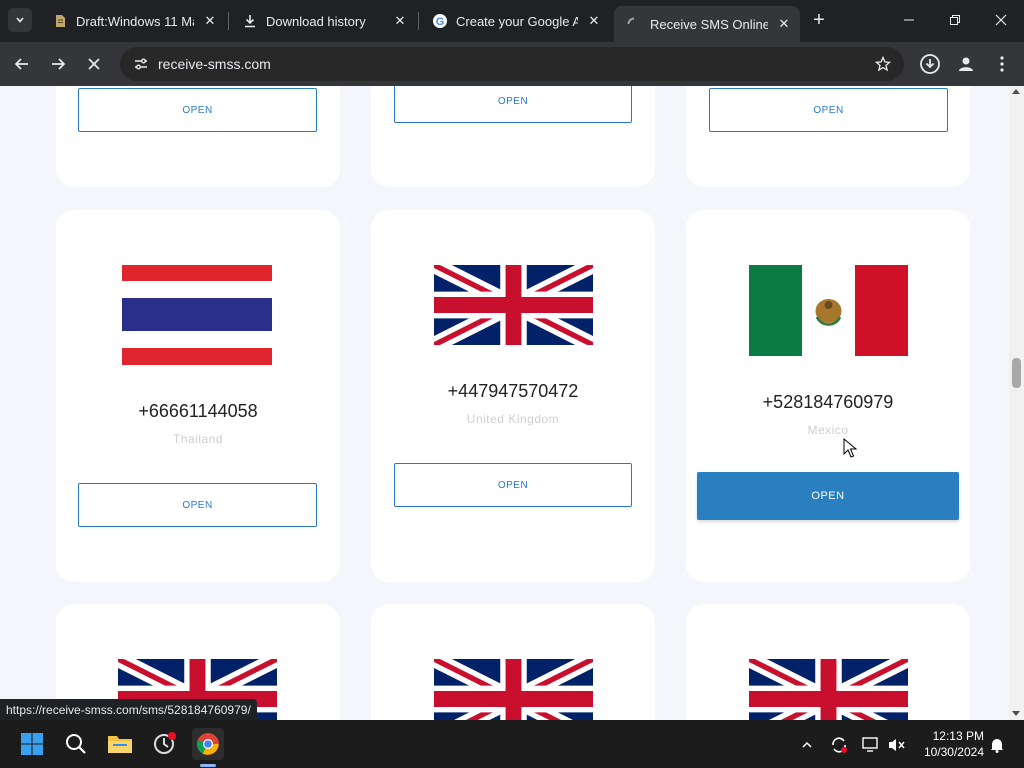 The image size is (1024, 768). I want to click on mouse-cursor-icon, so click(850, 448).